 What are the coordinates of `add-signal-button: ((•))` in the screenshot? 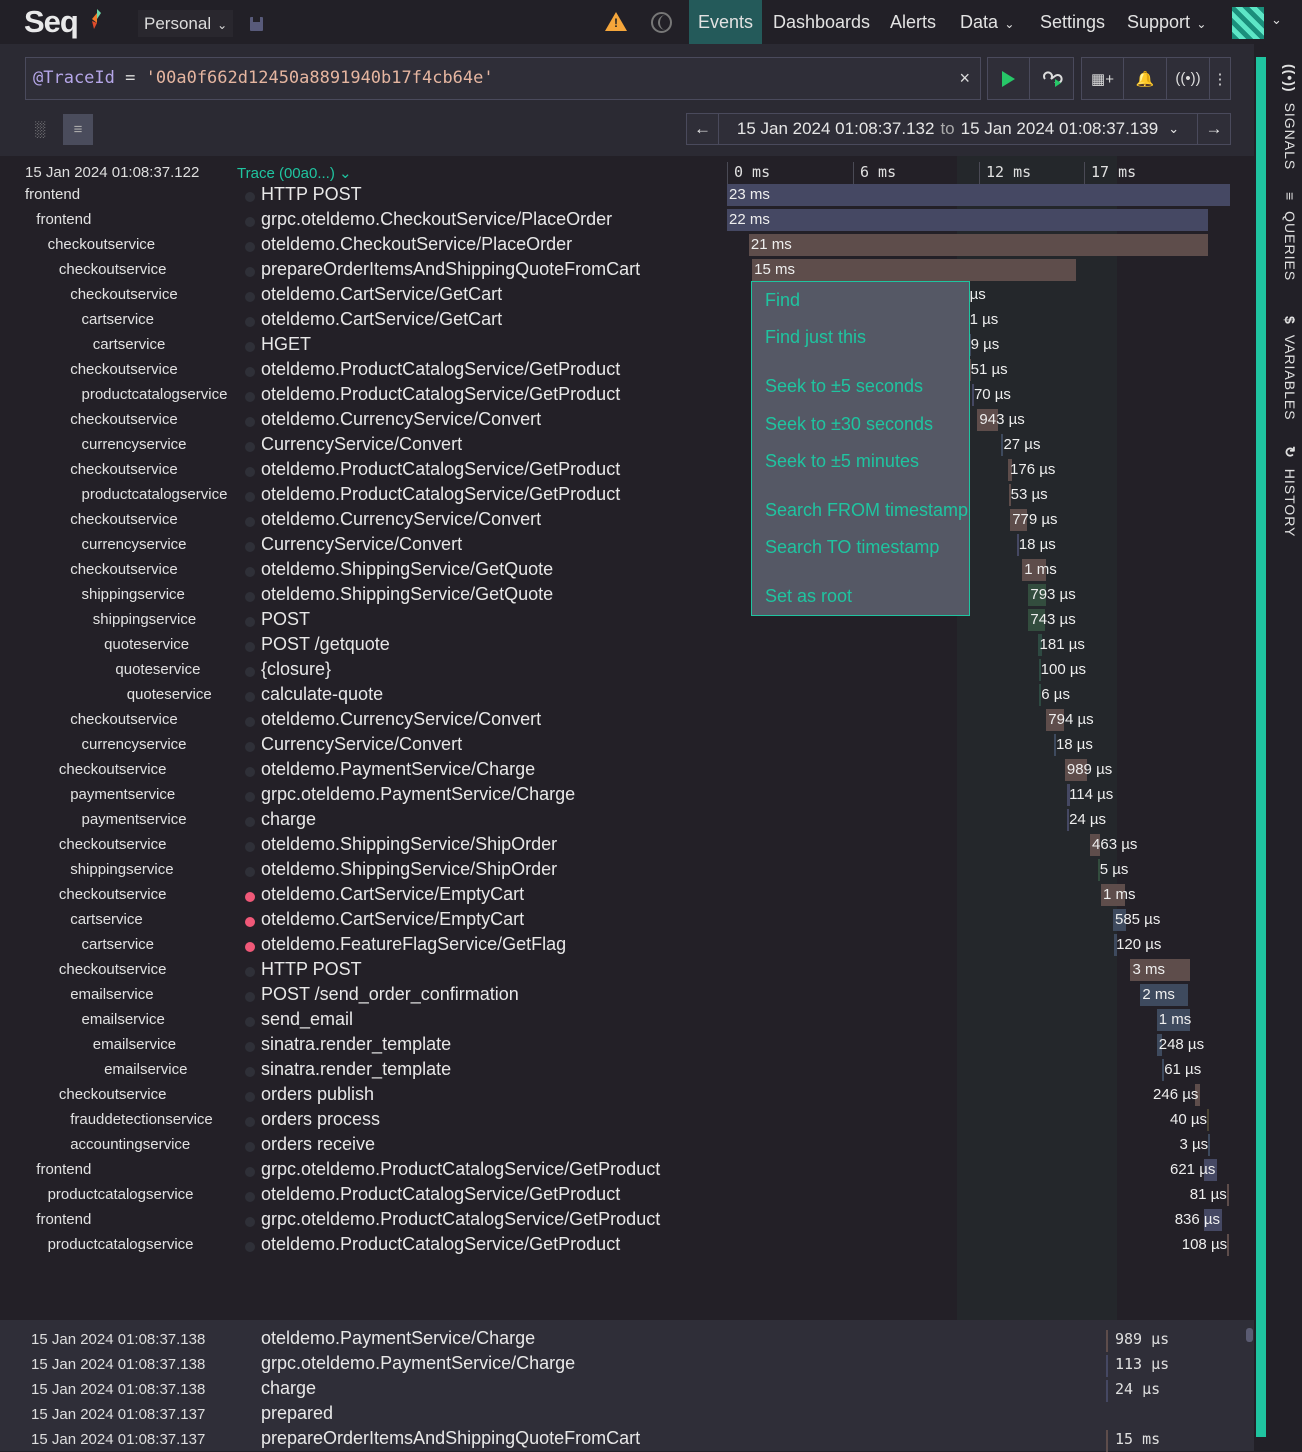 It's located at (1188, 78).